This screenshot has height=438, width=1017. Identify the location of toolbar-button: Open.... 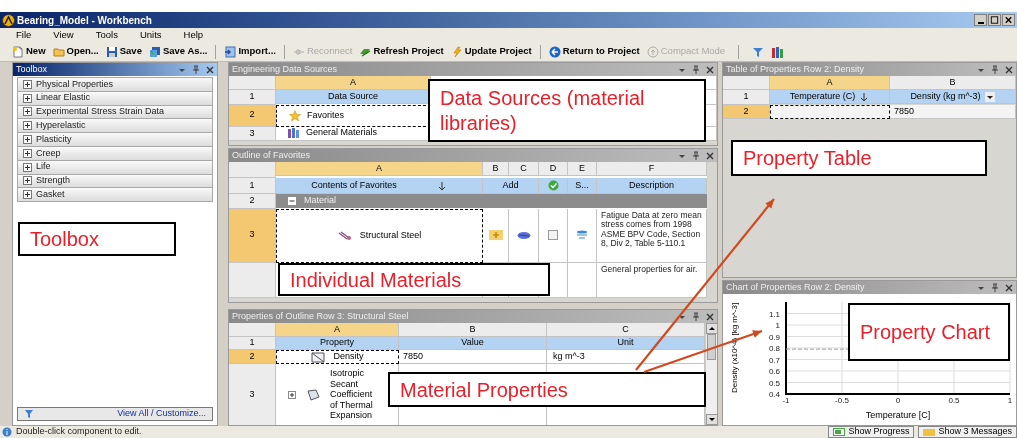
(75, 51).